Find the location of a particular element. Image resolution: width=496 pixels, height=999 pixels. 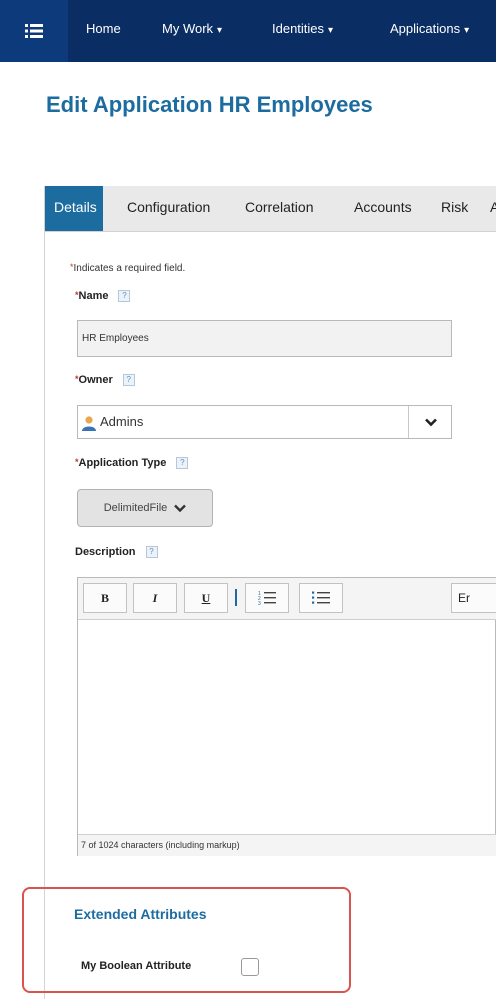

numbered-list-button: 1 2 3 is located at coordinates (267, 598).